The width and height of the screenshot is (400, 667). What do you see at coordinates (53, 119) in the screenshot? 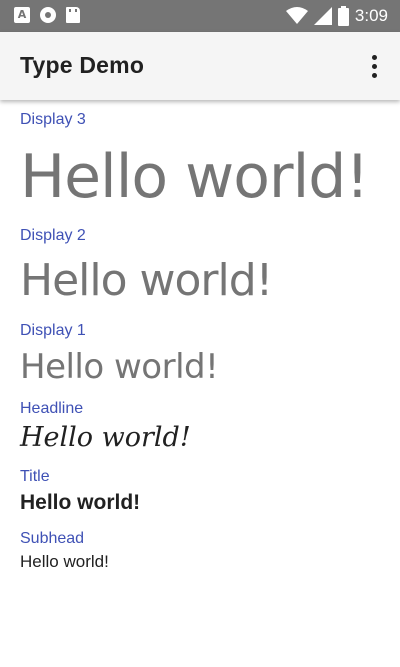
I see `display3-label: Display 3` at bounding box center [53, 119].